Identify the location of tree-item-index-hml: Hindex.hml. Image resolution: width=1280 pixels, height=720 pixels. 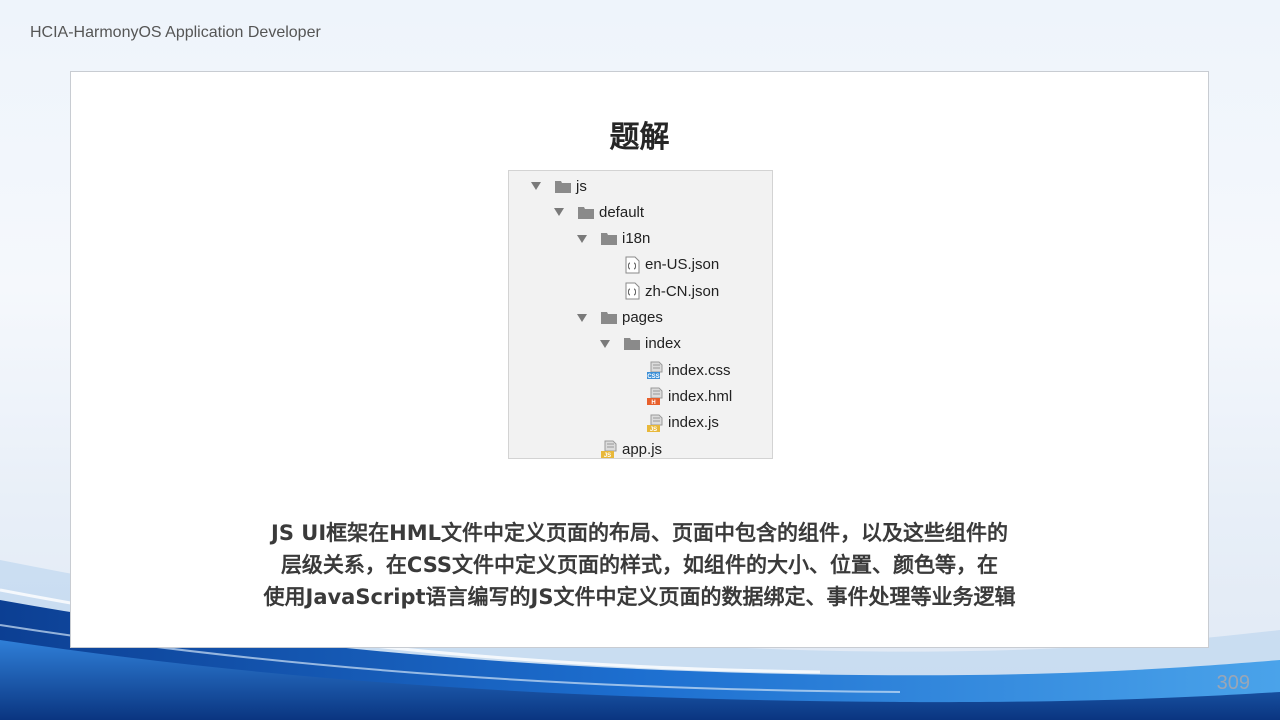
(689, 396).